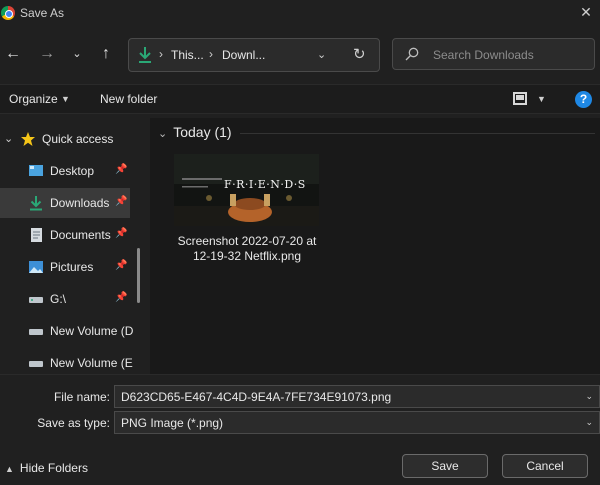 This screenshot has height=485, width=600. I want to click on sidebar-item-g-drive: G:\ 📌, so click(65, 299).